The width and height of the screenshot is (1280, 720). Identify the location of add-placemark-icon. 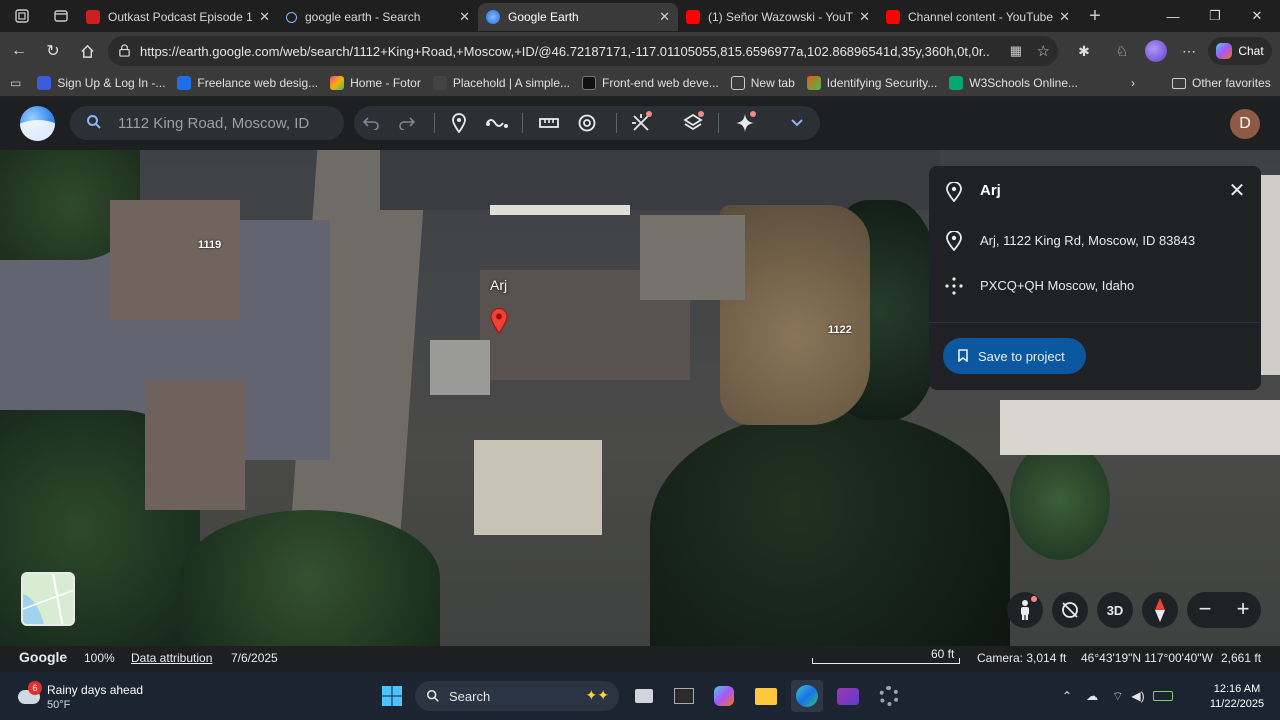
(459, 123).